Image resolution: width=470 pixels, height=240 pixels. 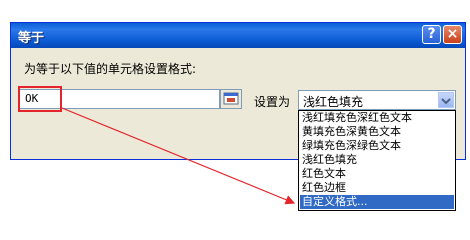 I want to click on title-bar: 等于 ? ×, so click(x=238, y=35).